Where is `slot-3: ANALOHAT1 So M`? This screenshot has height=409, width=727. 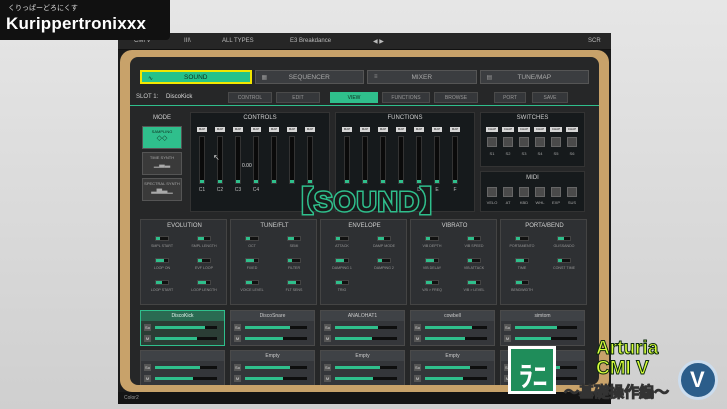 slot-3: ANALOHAT1 So M is located at coordinates (362, 328).